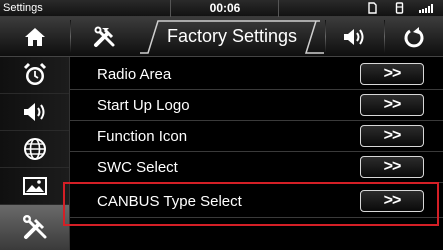 The width and height of the screenshot is (443, 250). Describe the element at coordinates (392, 105) in the screenshot. I see `open-start-up-logo-button: >>` at that location.